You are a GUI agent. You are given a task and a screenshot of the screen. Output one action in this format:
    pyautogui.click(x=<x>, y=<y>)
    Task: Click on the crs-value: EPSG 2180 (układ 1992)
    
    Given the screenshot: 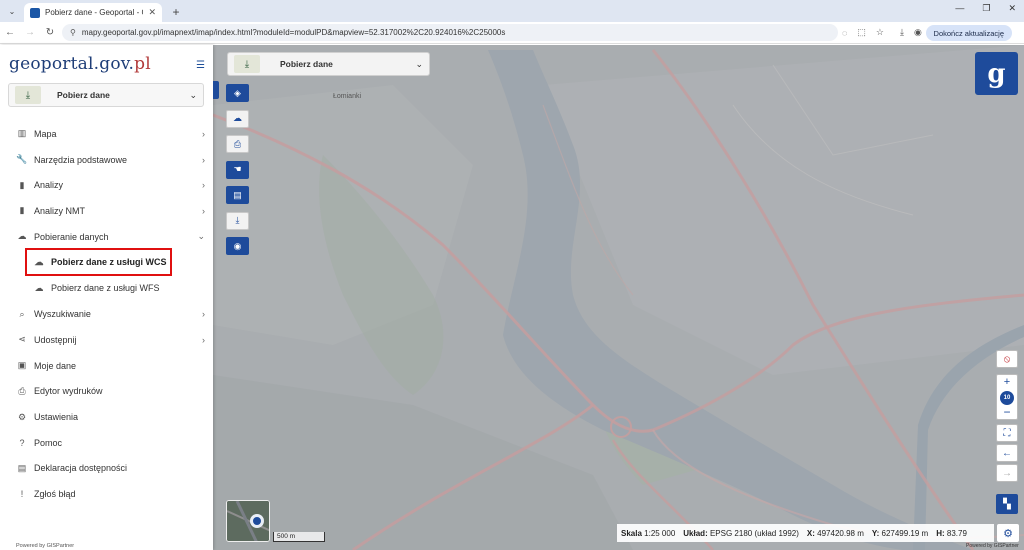 What is the action you would take?
    pyautogui.click(x=754, y=533)
    